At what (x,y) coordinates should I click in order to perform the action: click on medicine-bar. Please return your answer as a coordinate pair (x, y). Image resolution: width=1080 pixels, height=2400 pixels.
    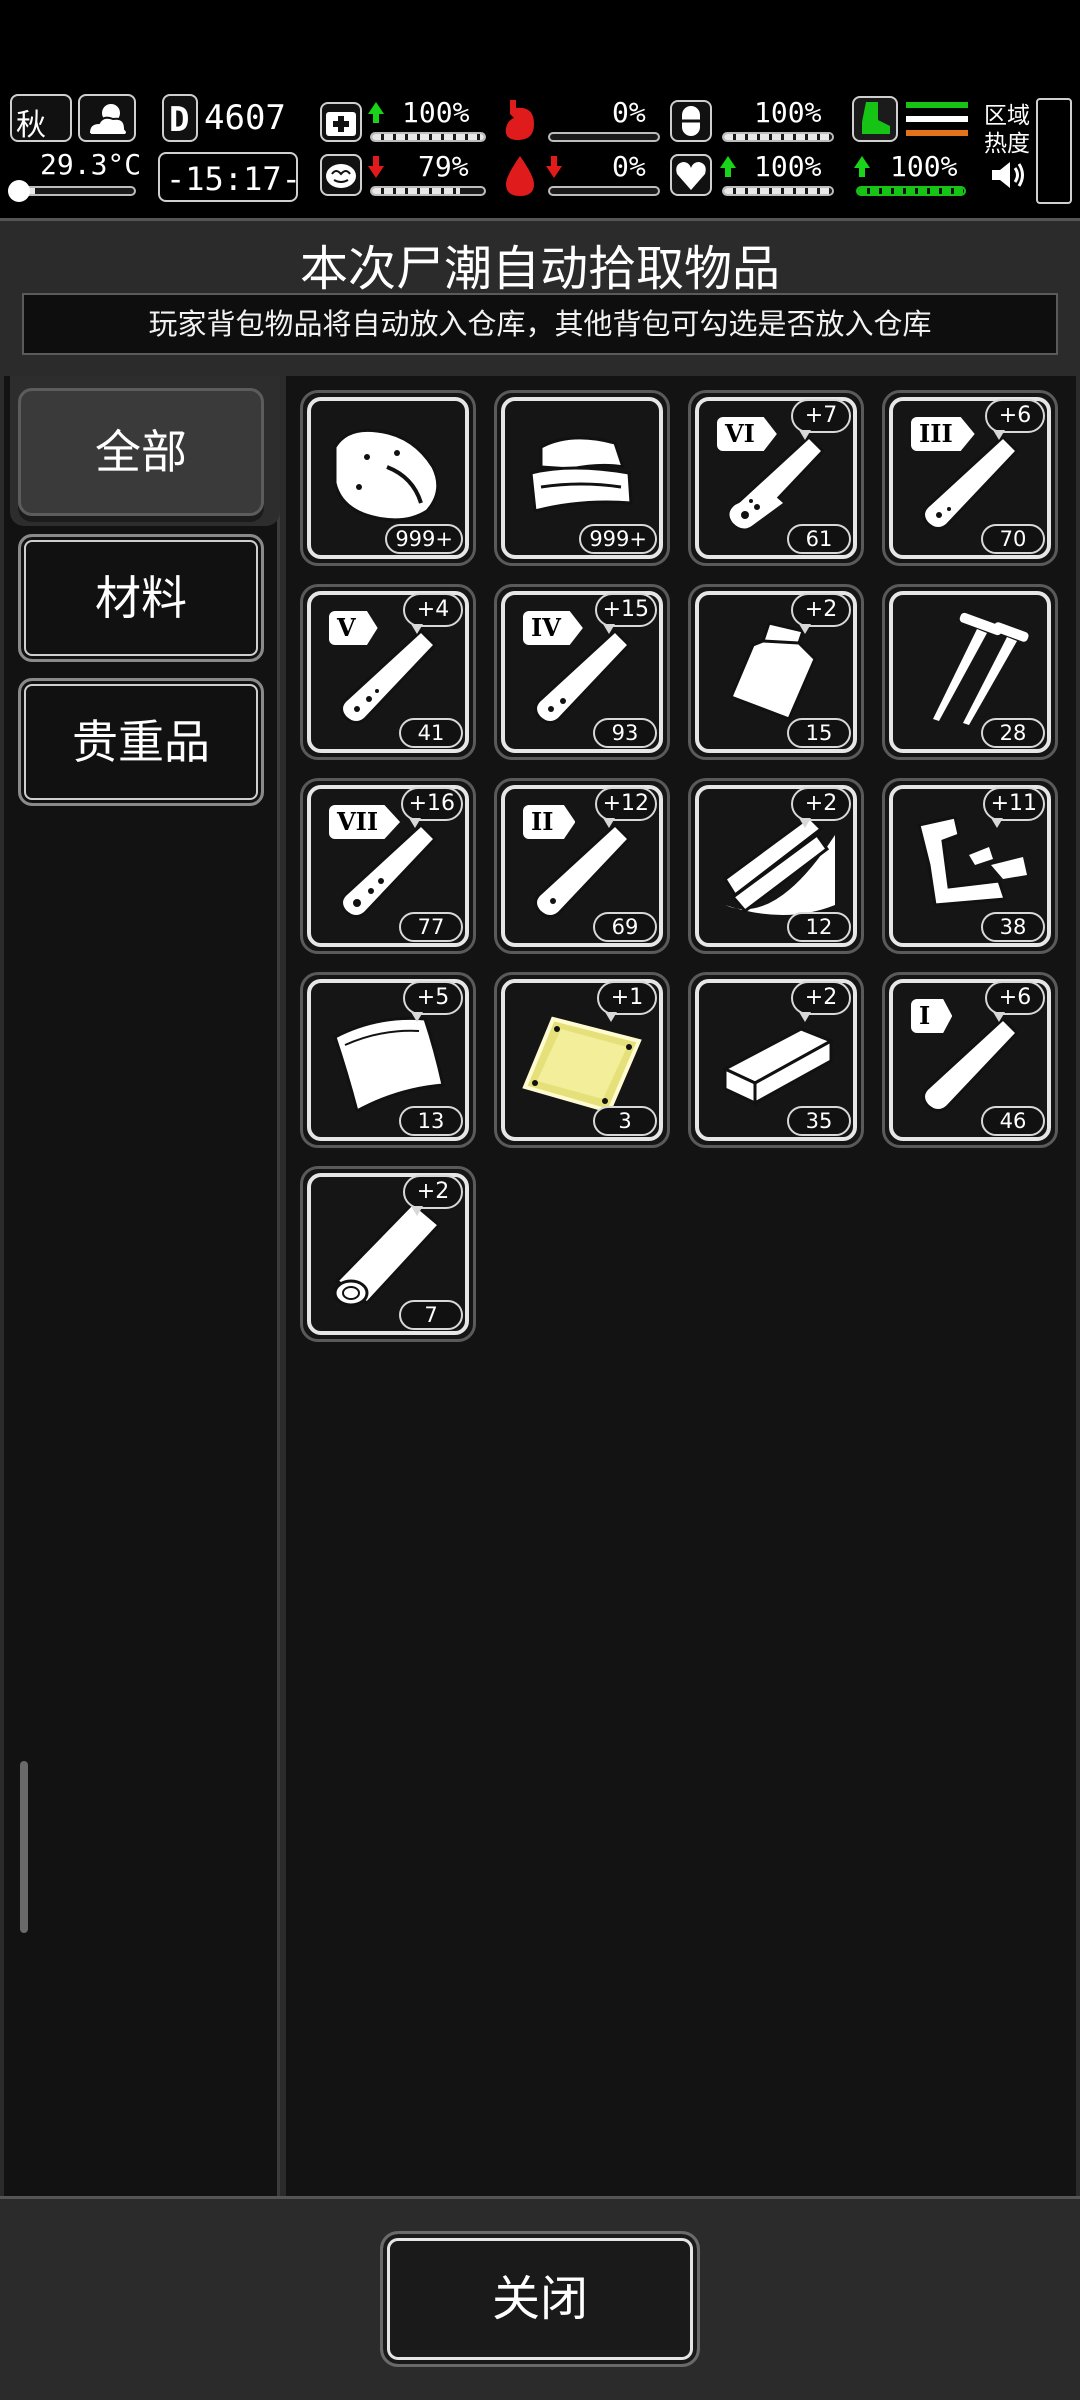
    Looking at the image, I should click on (778, 137).